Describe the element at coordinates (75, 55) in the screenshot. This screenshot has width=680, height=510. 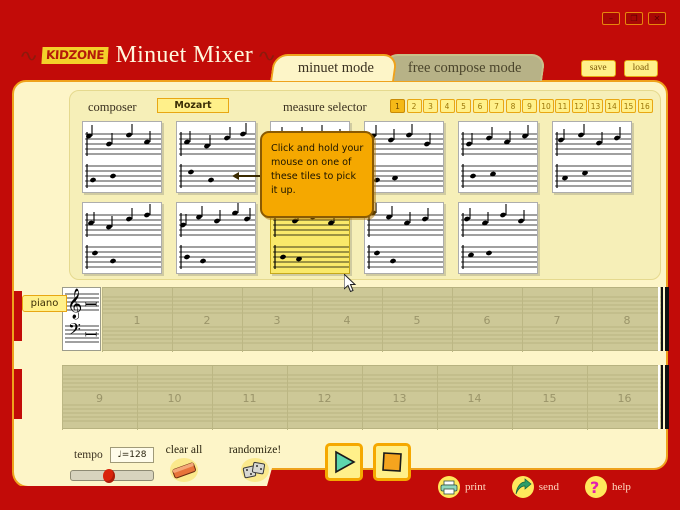
I see `kidzone-logo: KIDZONE` at that location.